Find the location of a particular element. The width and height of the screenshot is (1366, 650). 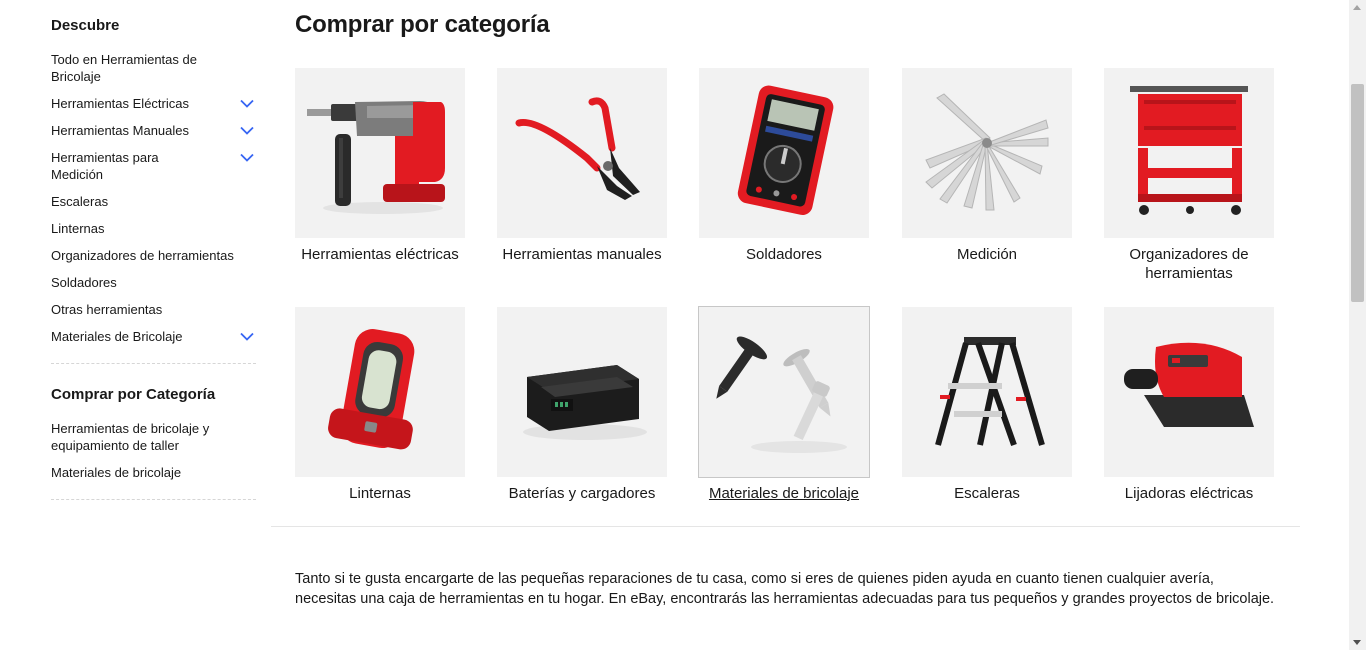

category-tile-power-tools: Herramientas eléctricas is located at coordinates (380, 166).